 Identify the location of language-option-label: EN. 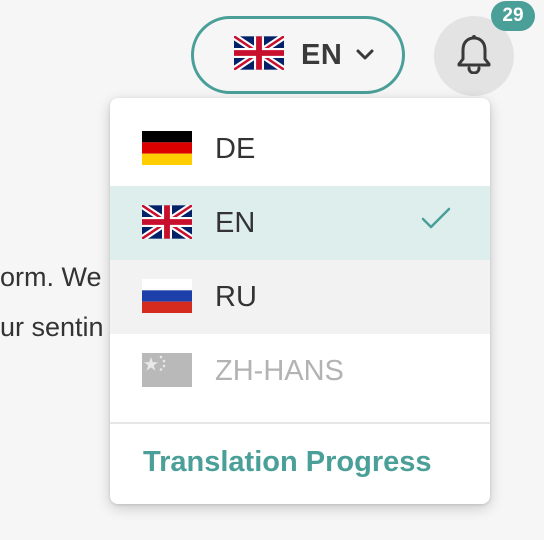
(235, 222).